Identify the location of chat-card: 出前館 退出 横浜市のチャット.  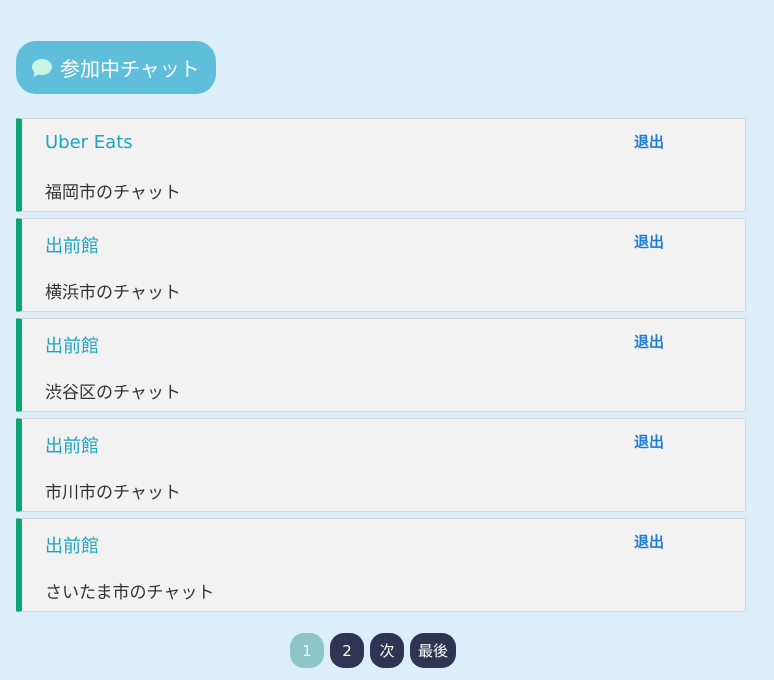
(381, 265).